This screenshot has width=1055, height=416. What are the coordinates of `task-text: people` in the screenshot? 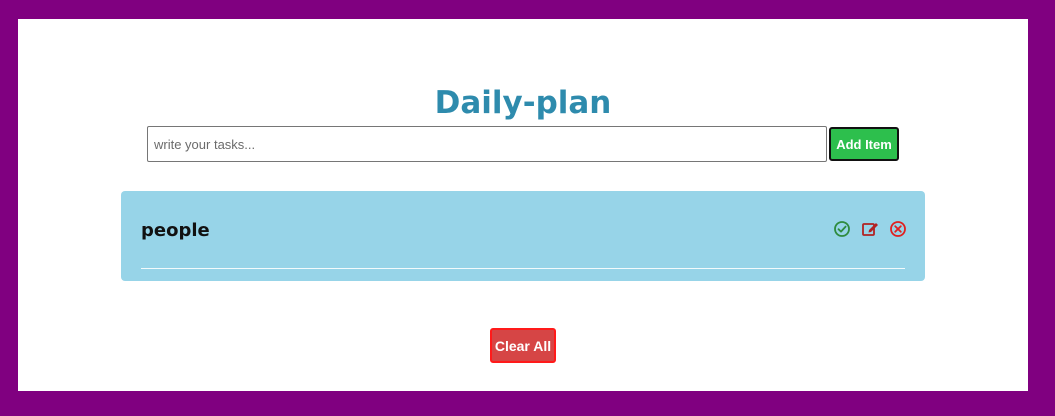 It's located at (175, 230).